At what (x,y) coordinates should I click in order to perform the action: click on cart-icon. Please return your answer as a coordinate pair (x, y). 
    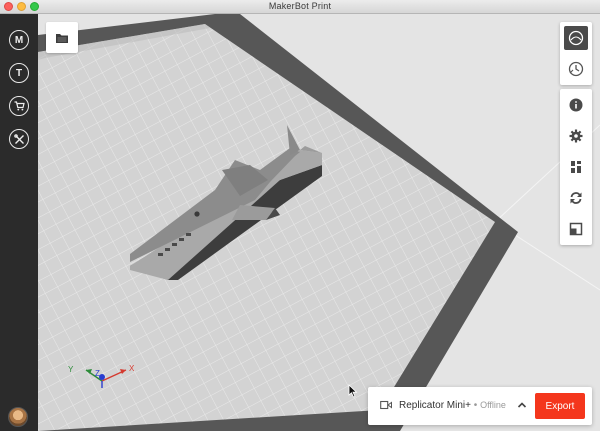
    Looking at the image, I should click on (19, 106).